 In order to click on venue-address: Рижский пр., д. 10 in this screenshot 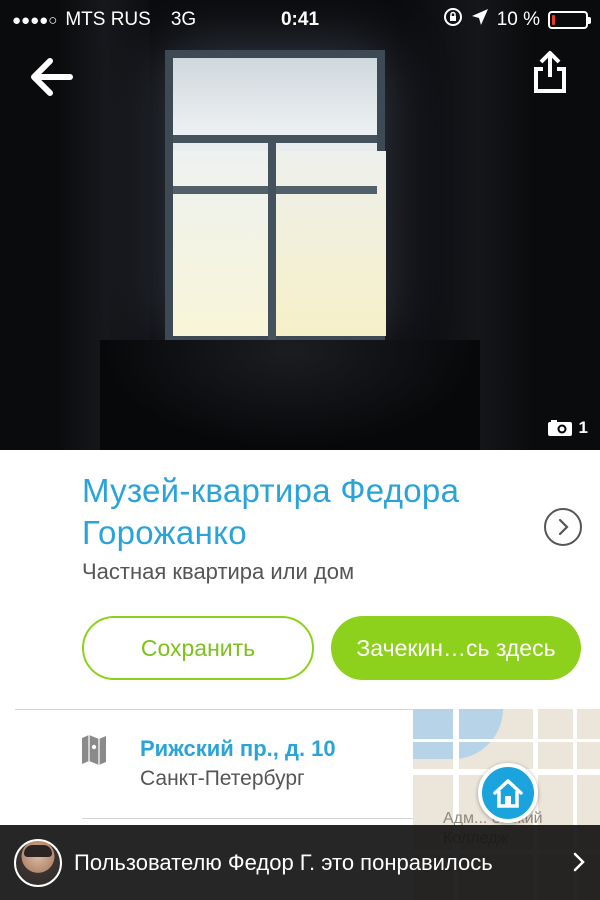, I will do `click(238, 749)`.